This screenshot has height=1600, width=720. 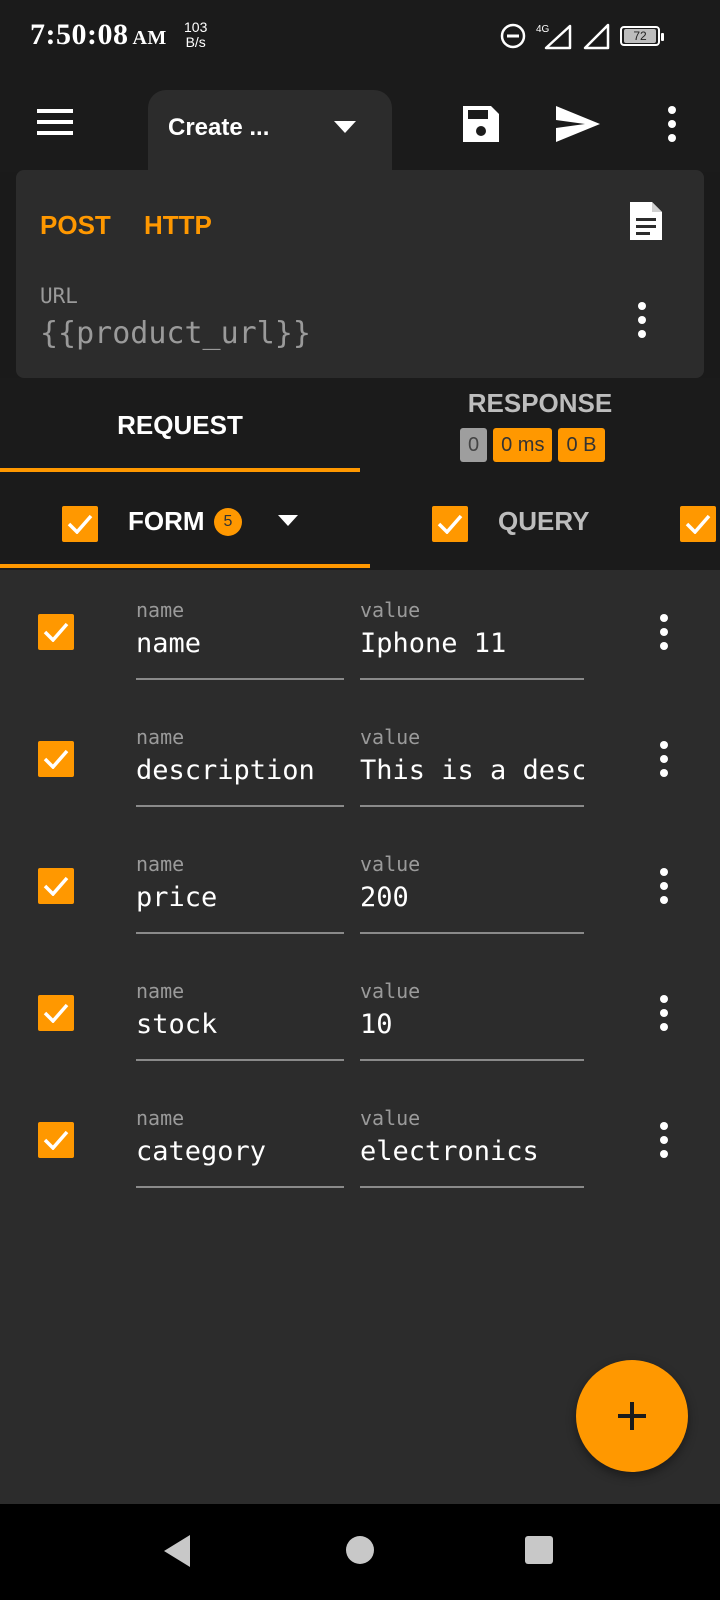 I want to click on network-speed: 103 B/s, so click(x=196, y=34).